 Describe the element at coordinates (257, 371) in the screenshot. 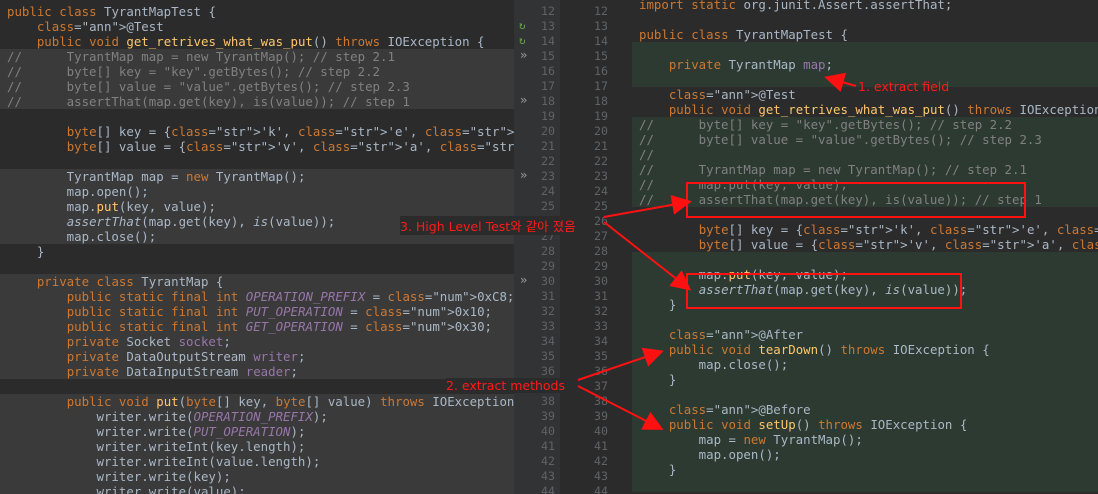

I see `left-code-line: private DataInputStream reader;` at that location.